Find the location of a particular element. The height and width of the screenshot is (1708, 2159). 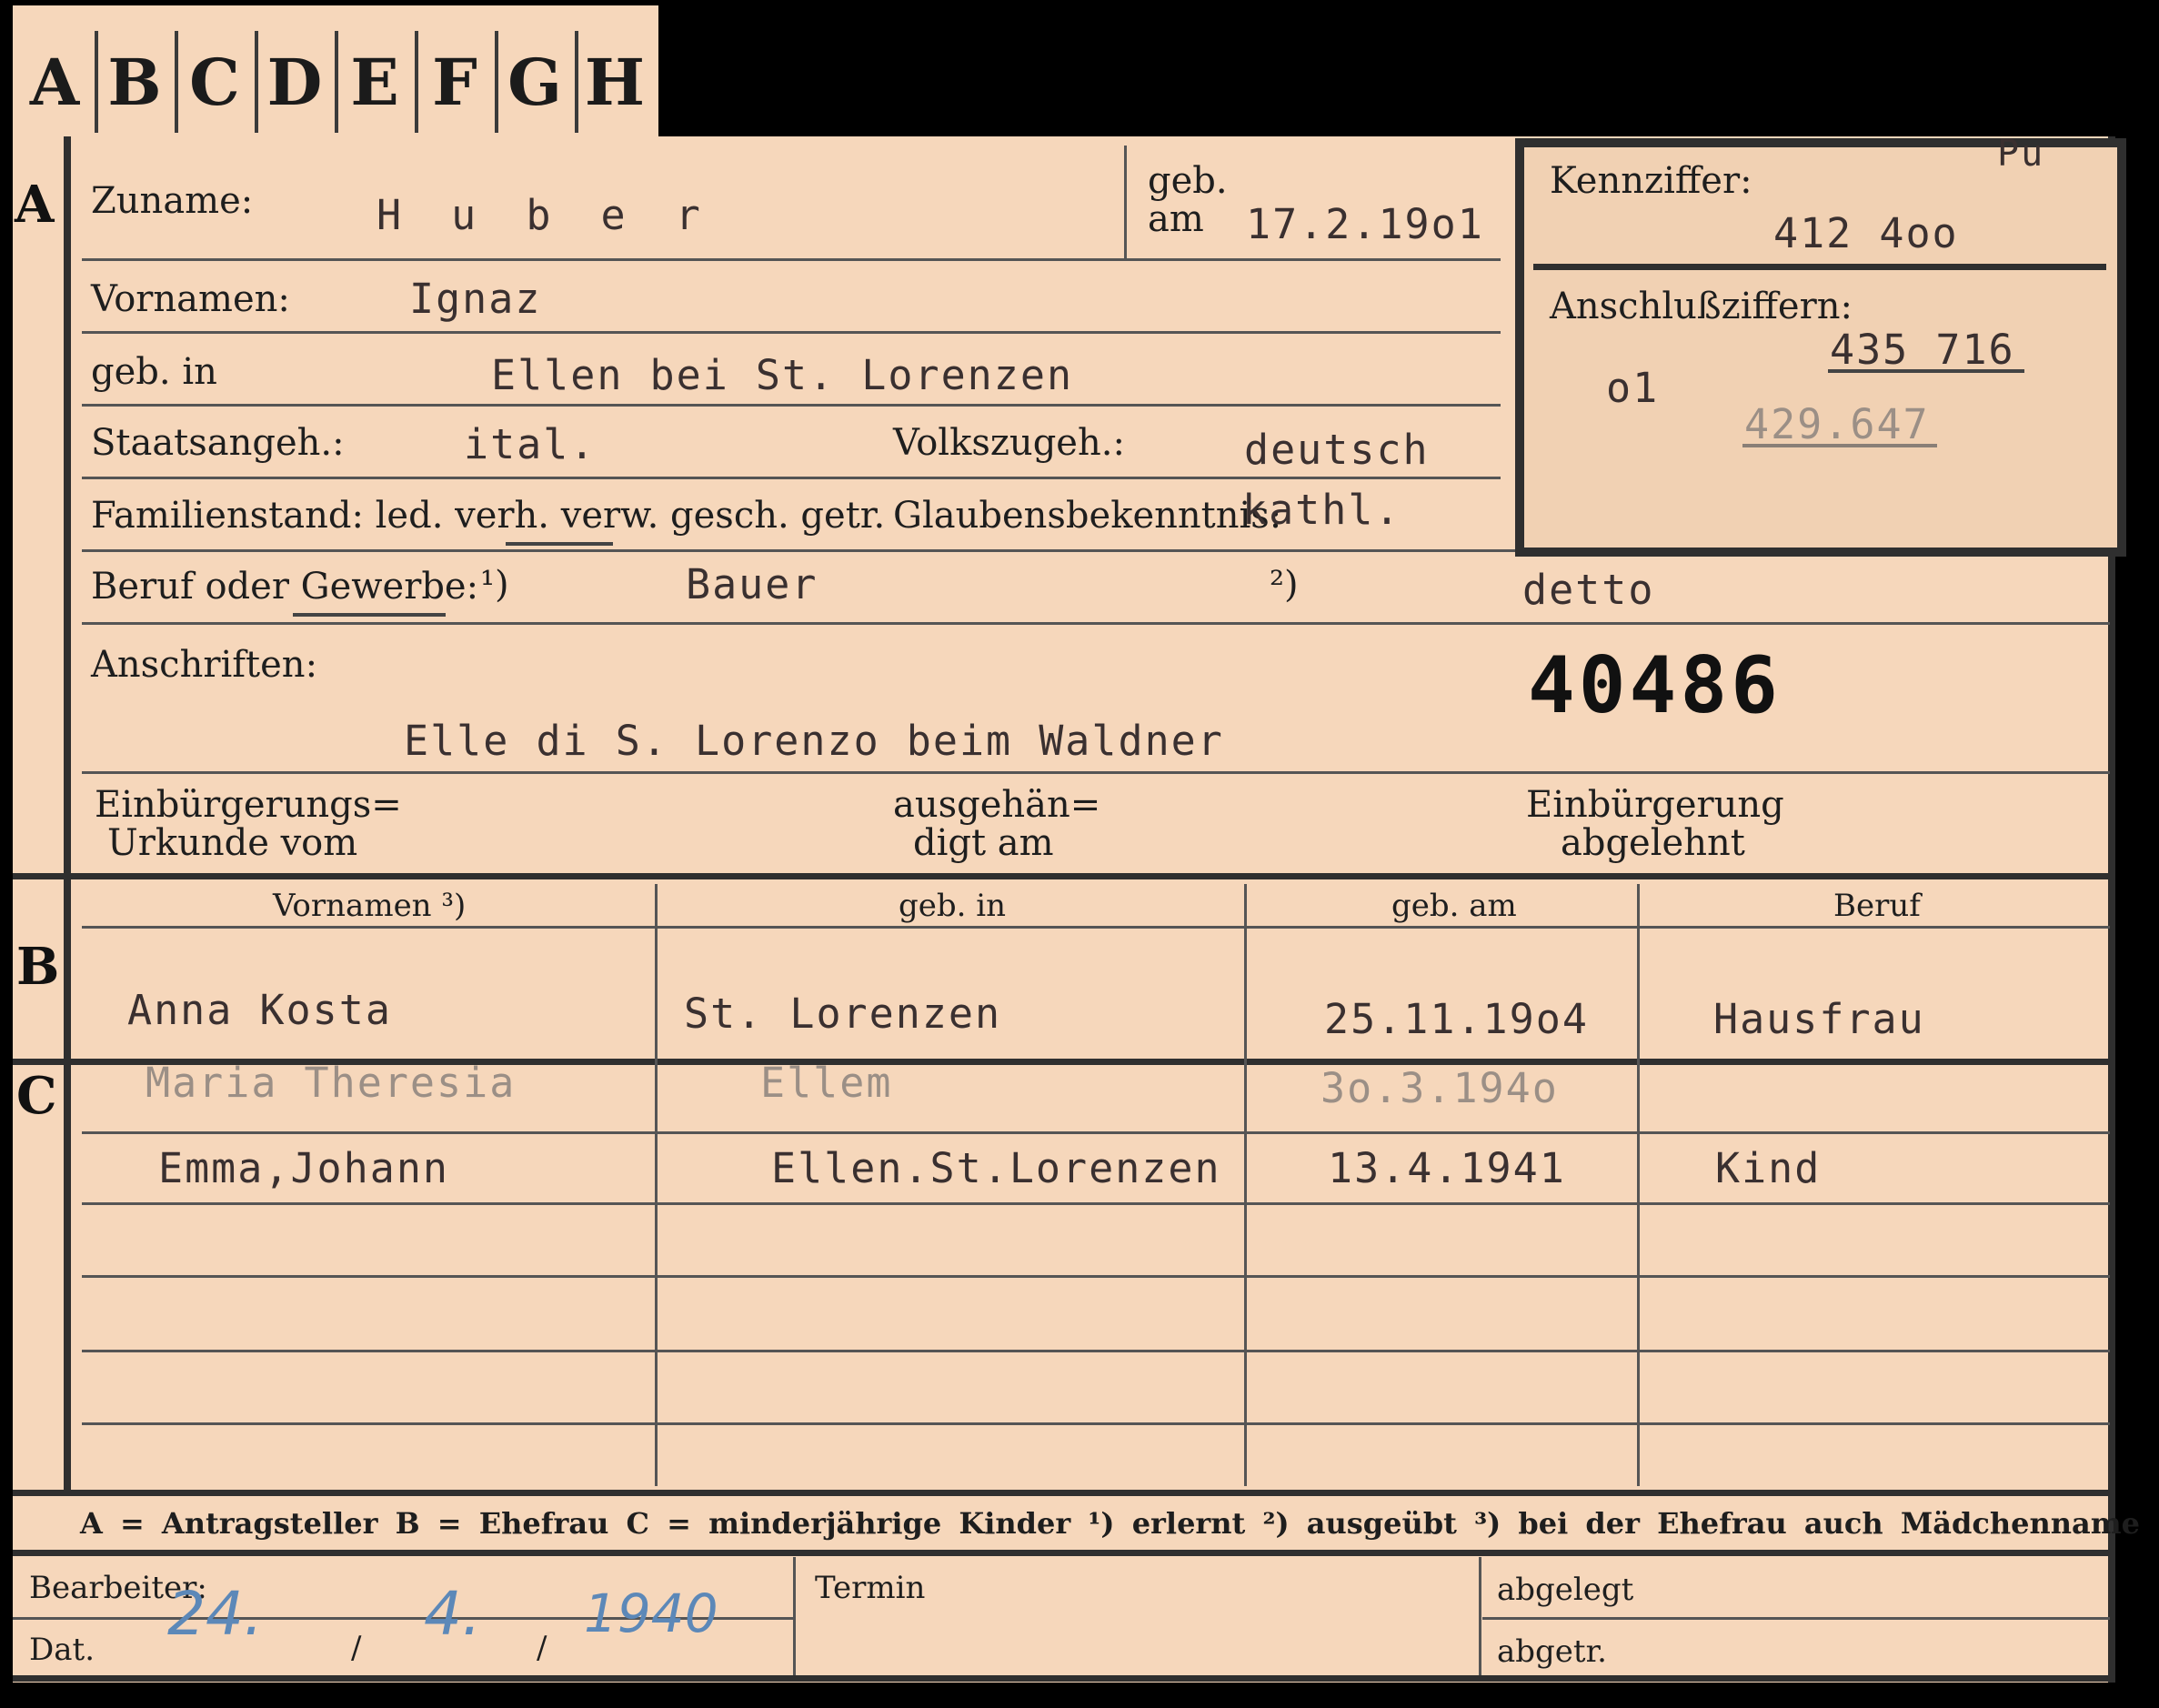

label-geb-am-1: geb. is located at coordinates (1188, 181).